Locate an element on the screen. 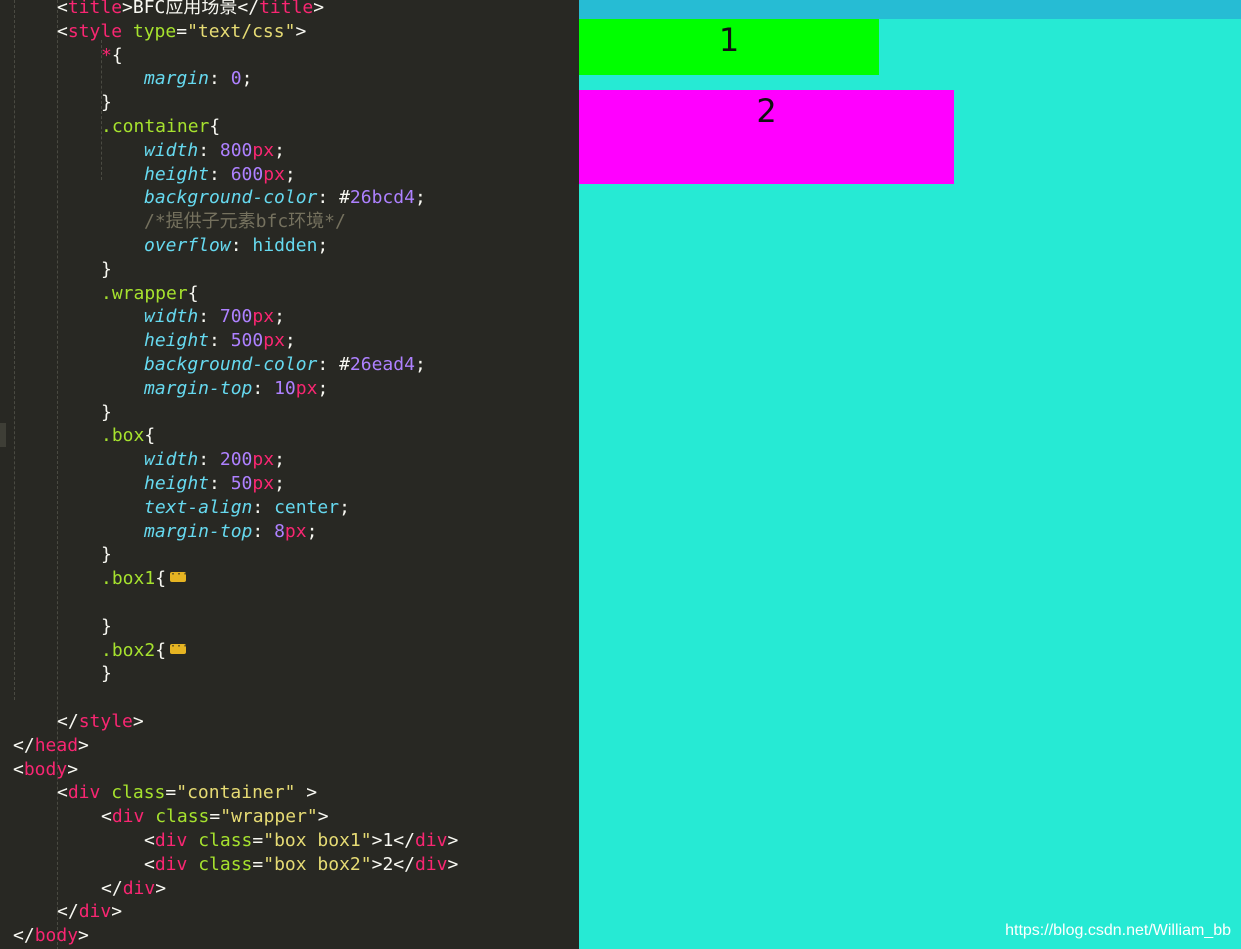 The image size is (1241, 949). code-line: </div> is located at coordinates (89, 912).